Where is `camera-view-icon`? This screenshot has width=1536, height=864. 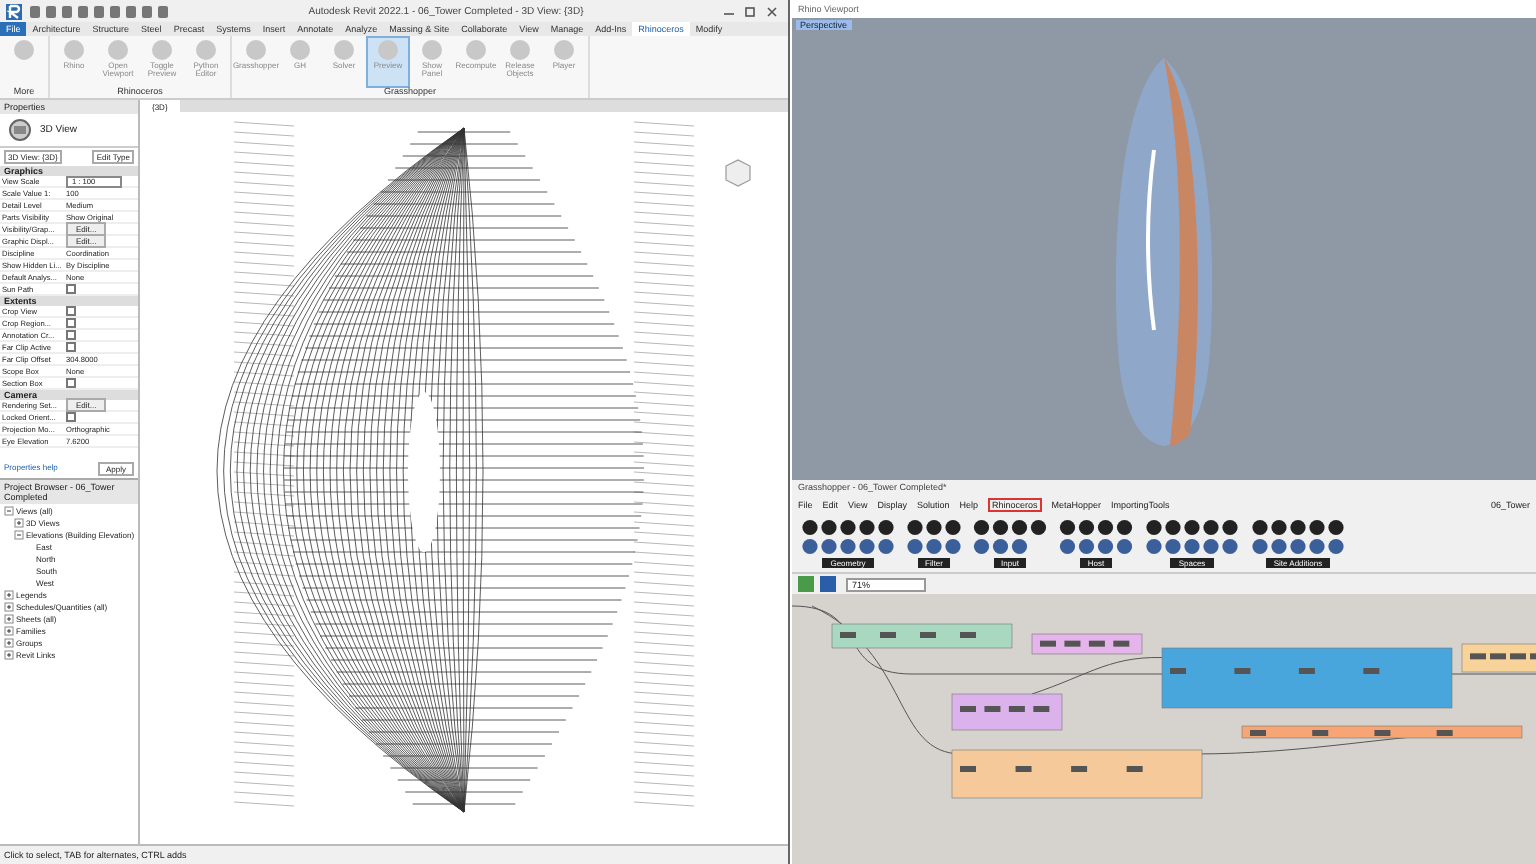
camera-view-icon is located at coordinates (20, 130).